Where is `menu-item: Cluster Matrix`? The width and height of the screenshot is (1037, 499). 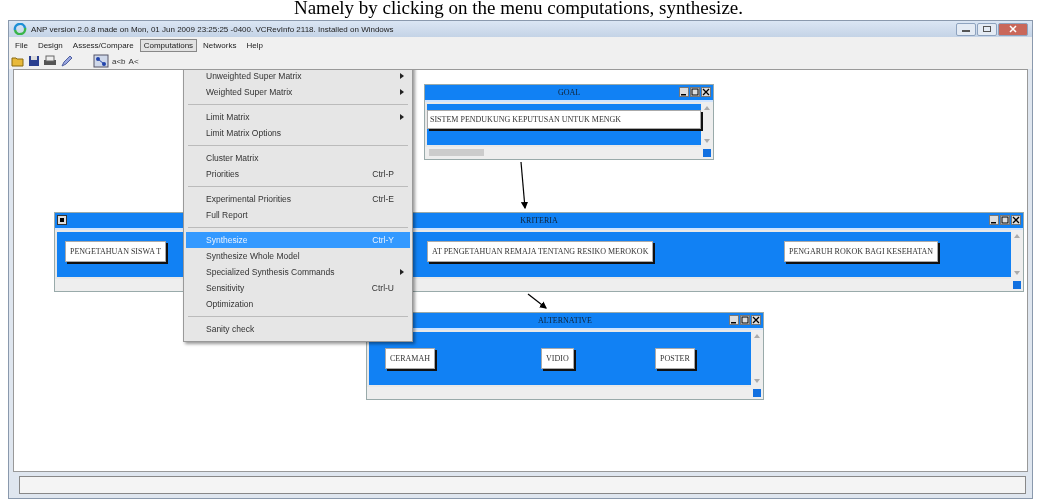 menu-item: Cluster Matrix is located at coordinates (298, 158).